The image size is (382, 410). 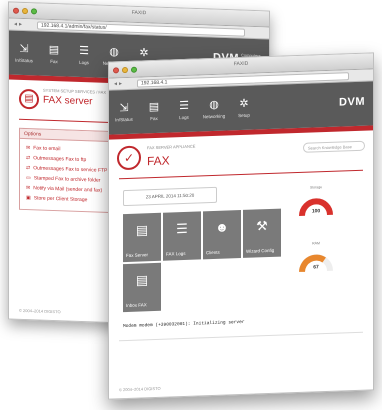 What do you see at coordinates (171, 147) in the screenshot?
I see `breadcrumb: Fax Server Appliance` at bounding box center [171, 147].